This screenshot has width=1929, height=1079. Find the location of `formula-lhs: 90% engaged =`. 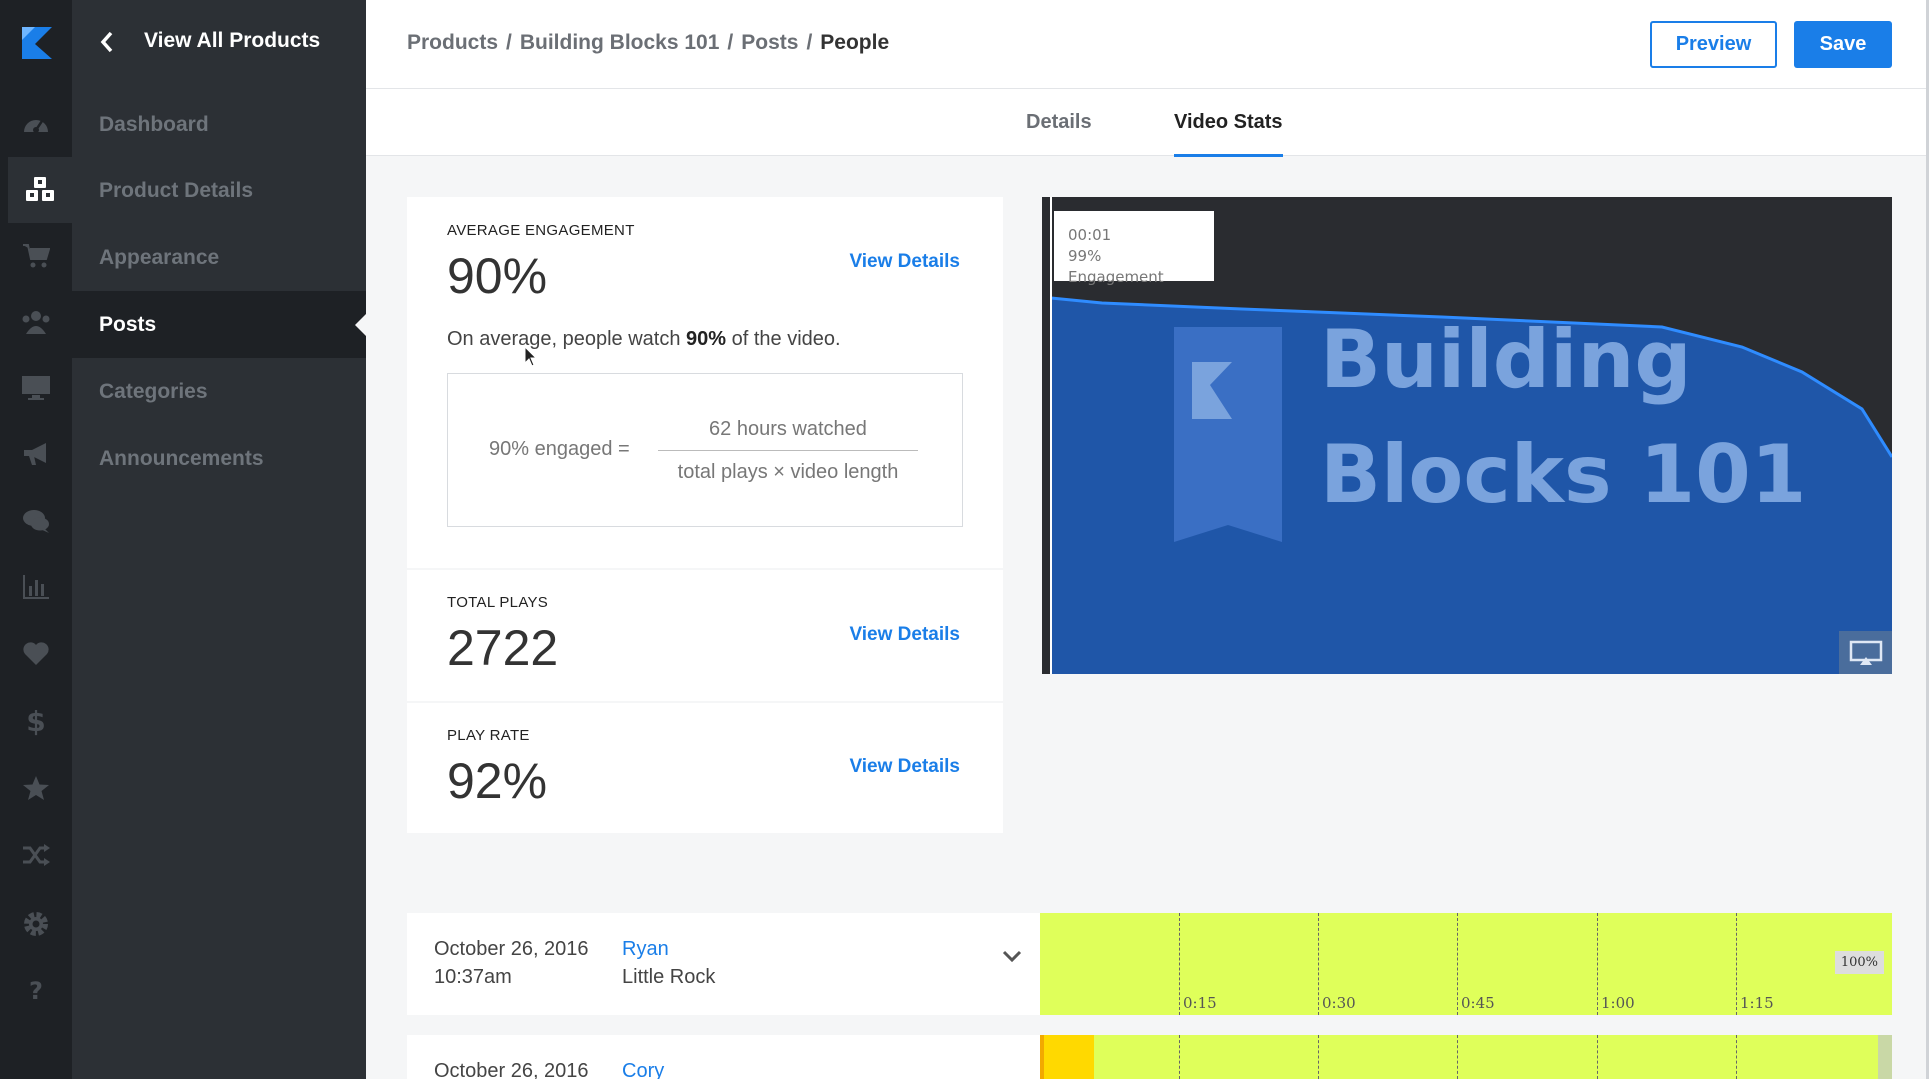

formula-lhs: 90% engaged = is located at coordinates (559, 449).